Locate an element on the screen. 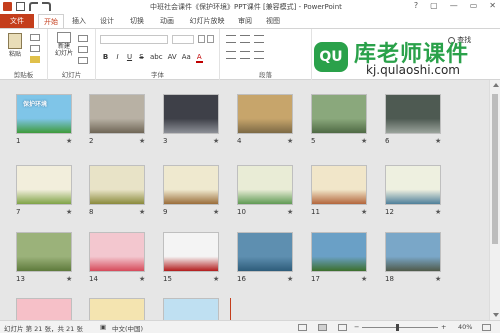  scroll-up-icon is located at coordinates (496, 85).